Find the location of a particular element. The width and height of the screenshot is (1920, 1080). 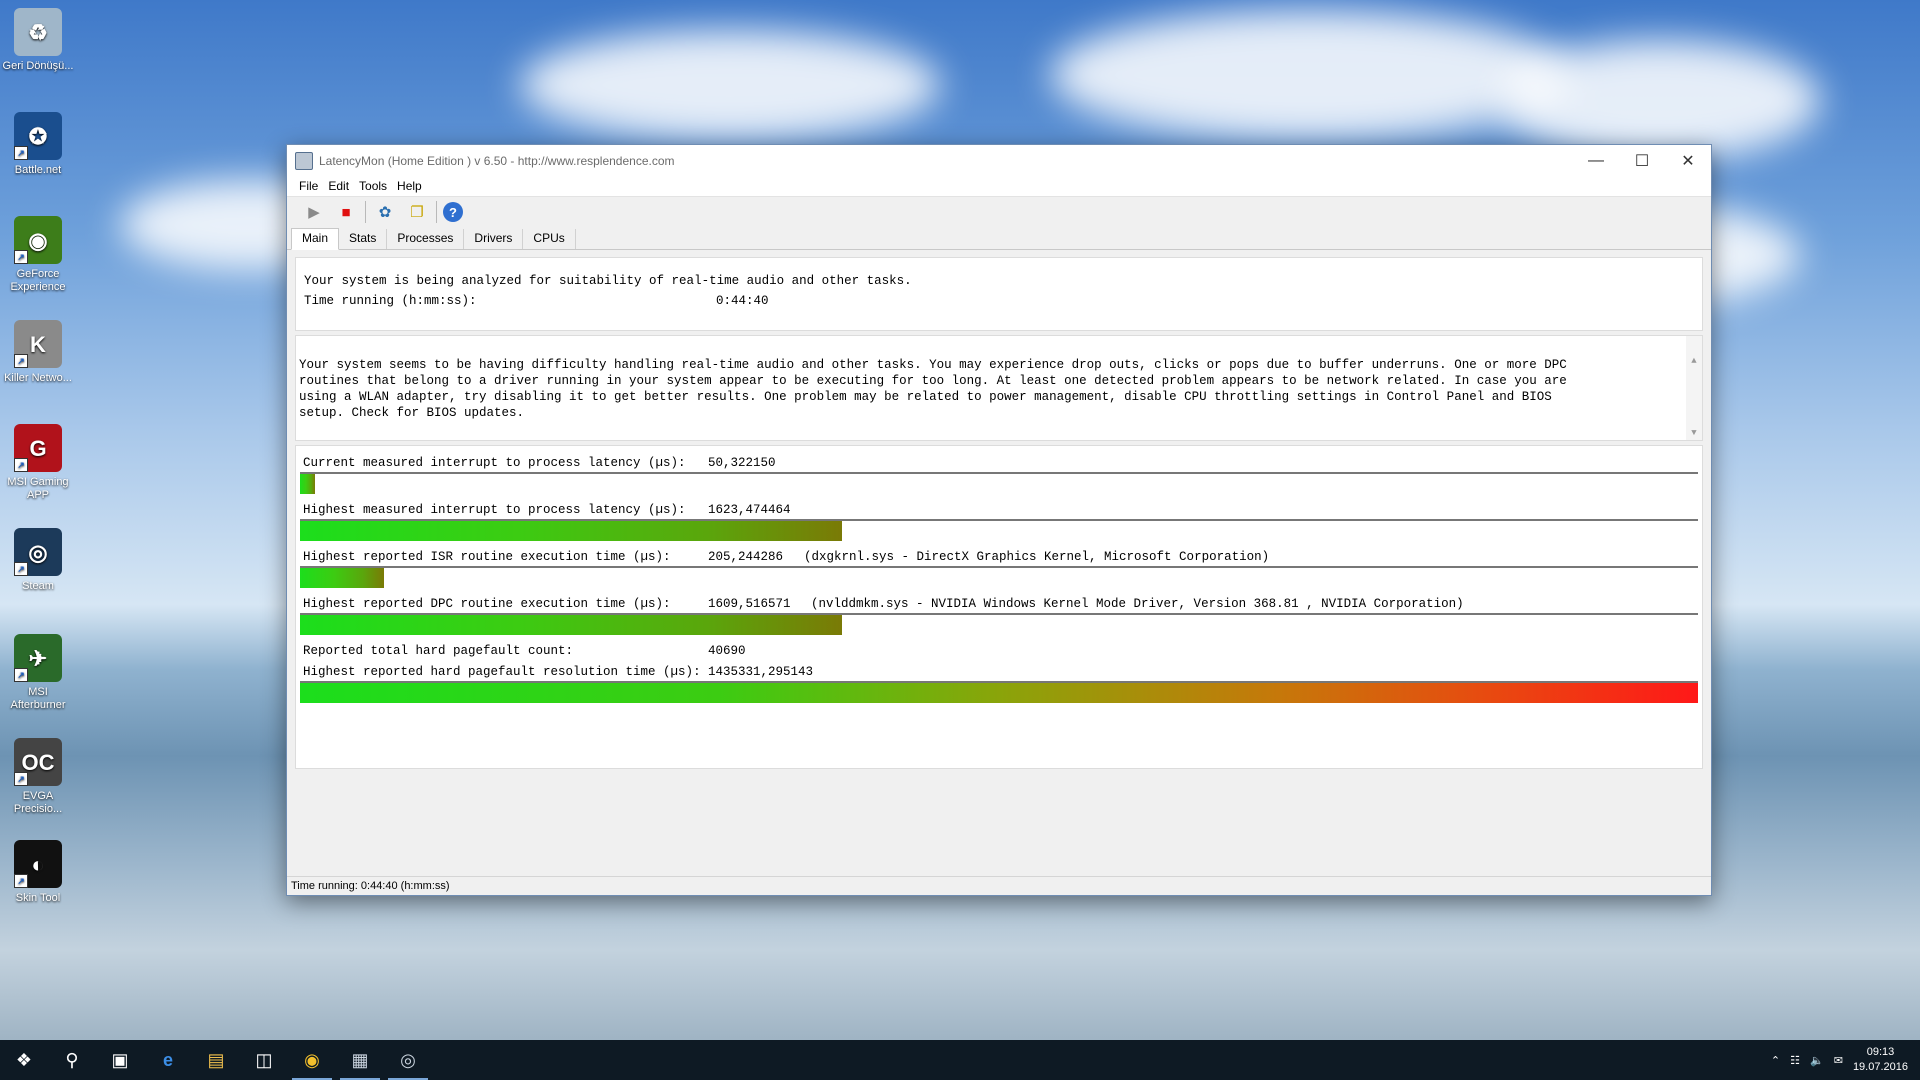

chevron-up-icon: ⌃ is located at coordinates (1775, 1060).